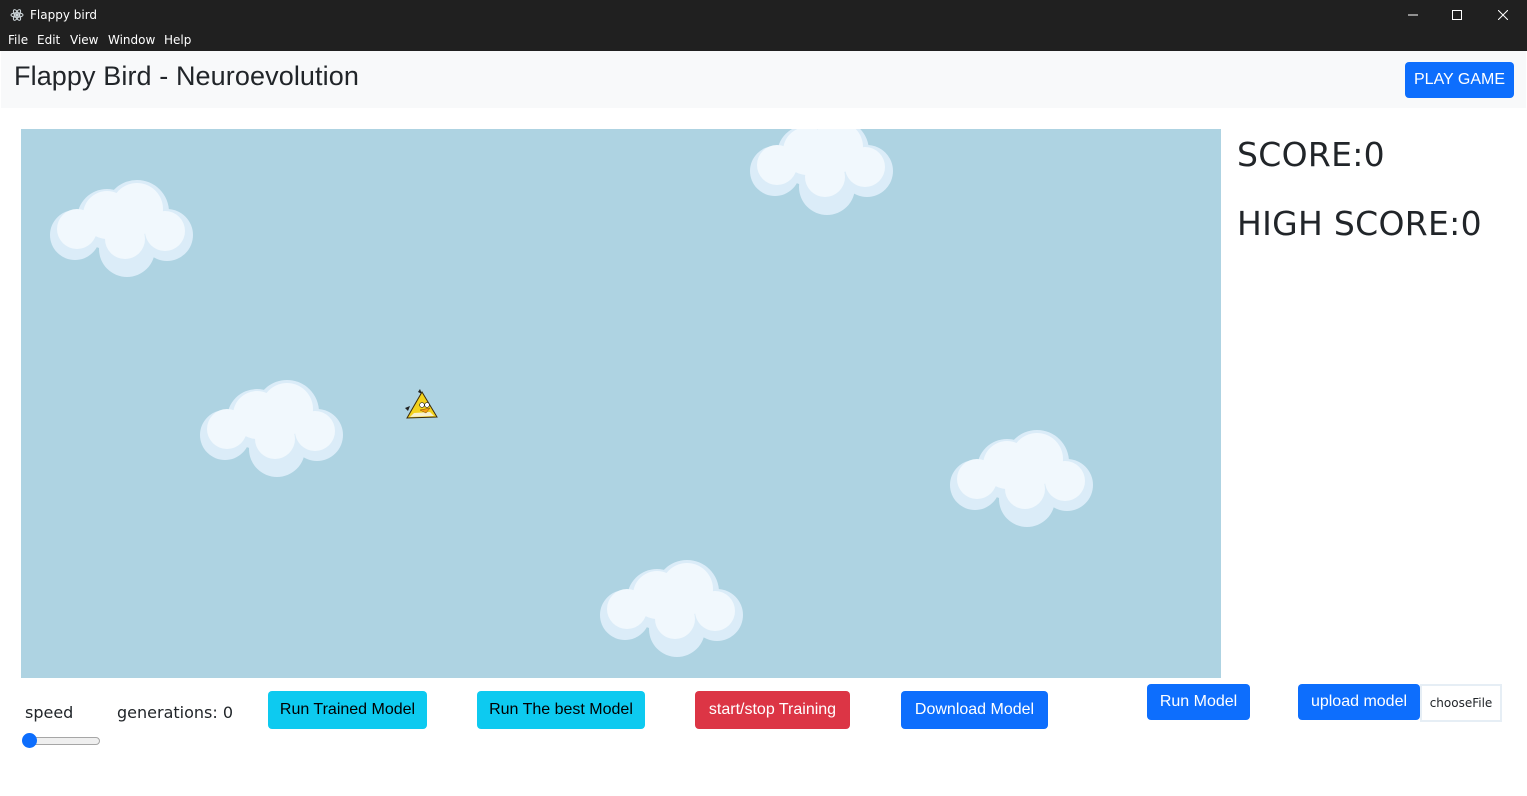  What do you see at coordinates (763, 79) in the screenshot?
I see `page-header: Flappy Bird - Neuroevolution` at bounding box center [763, 79].